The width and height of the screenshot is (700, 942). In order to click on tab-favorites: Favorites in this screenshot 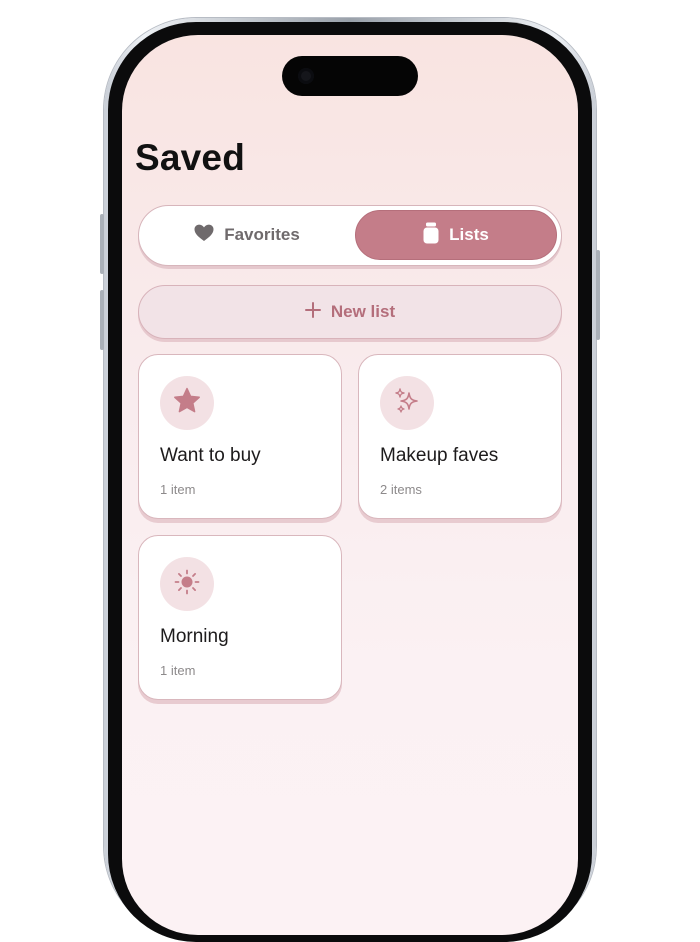, I will do `click(247, 235)`.